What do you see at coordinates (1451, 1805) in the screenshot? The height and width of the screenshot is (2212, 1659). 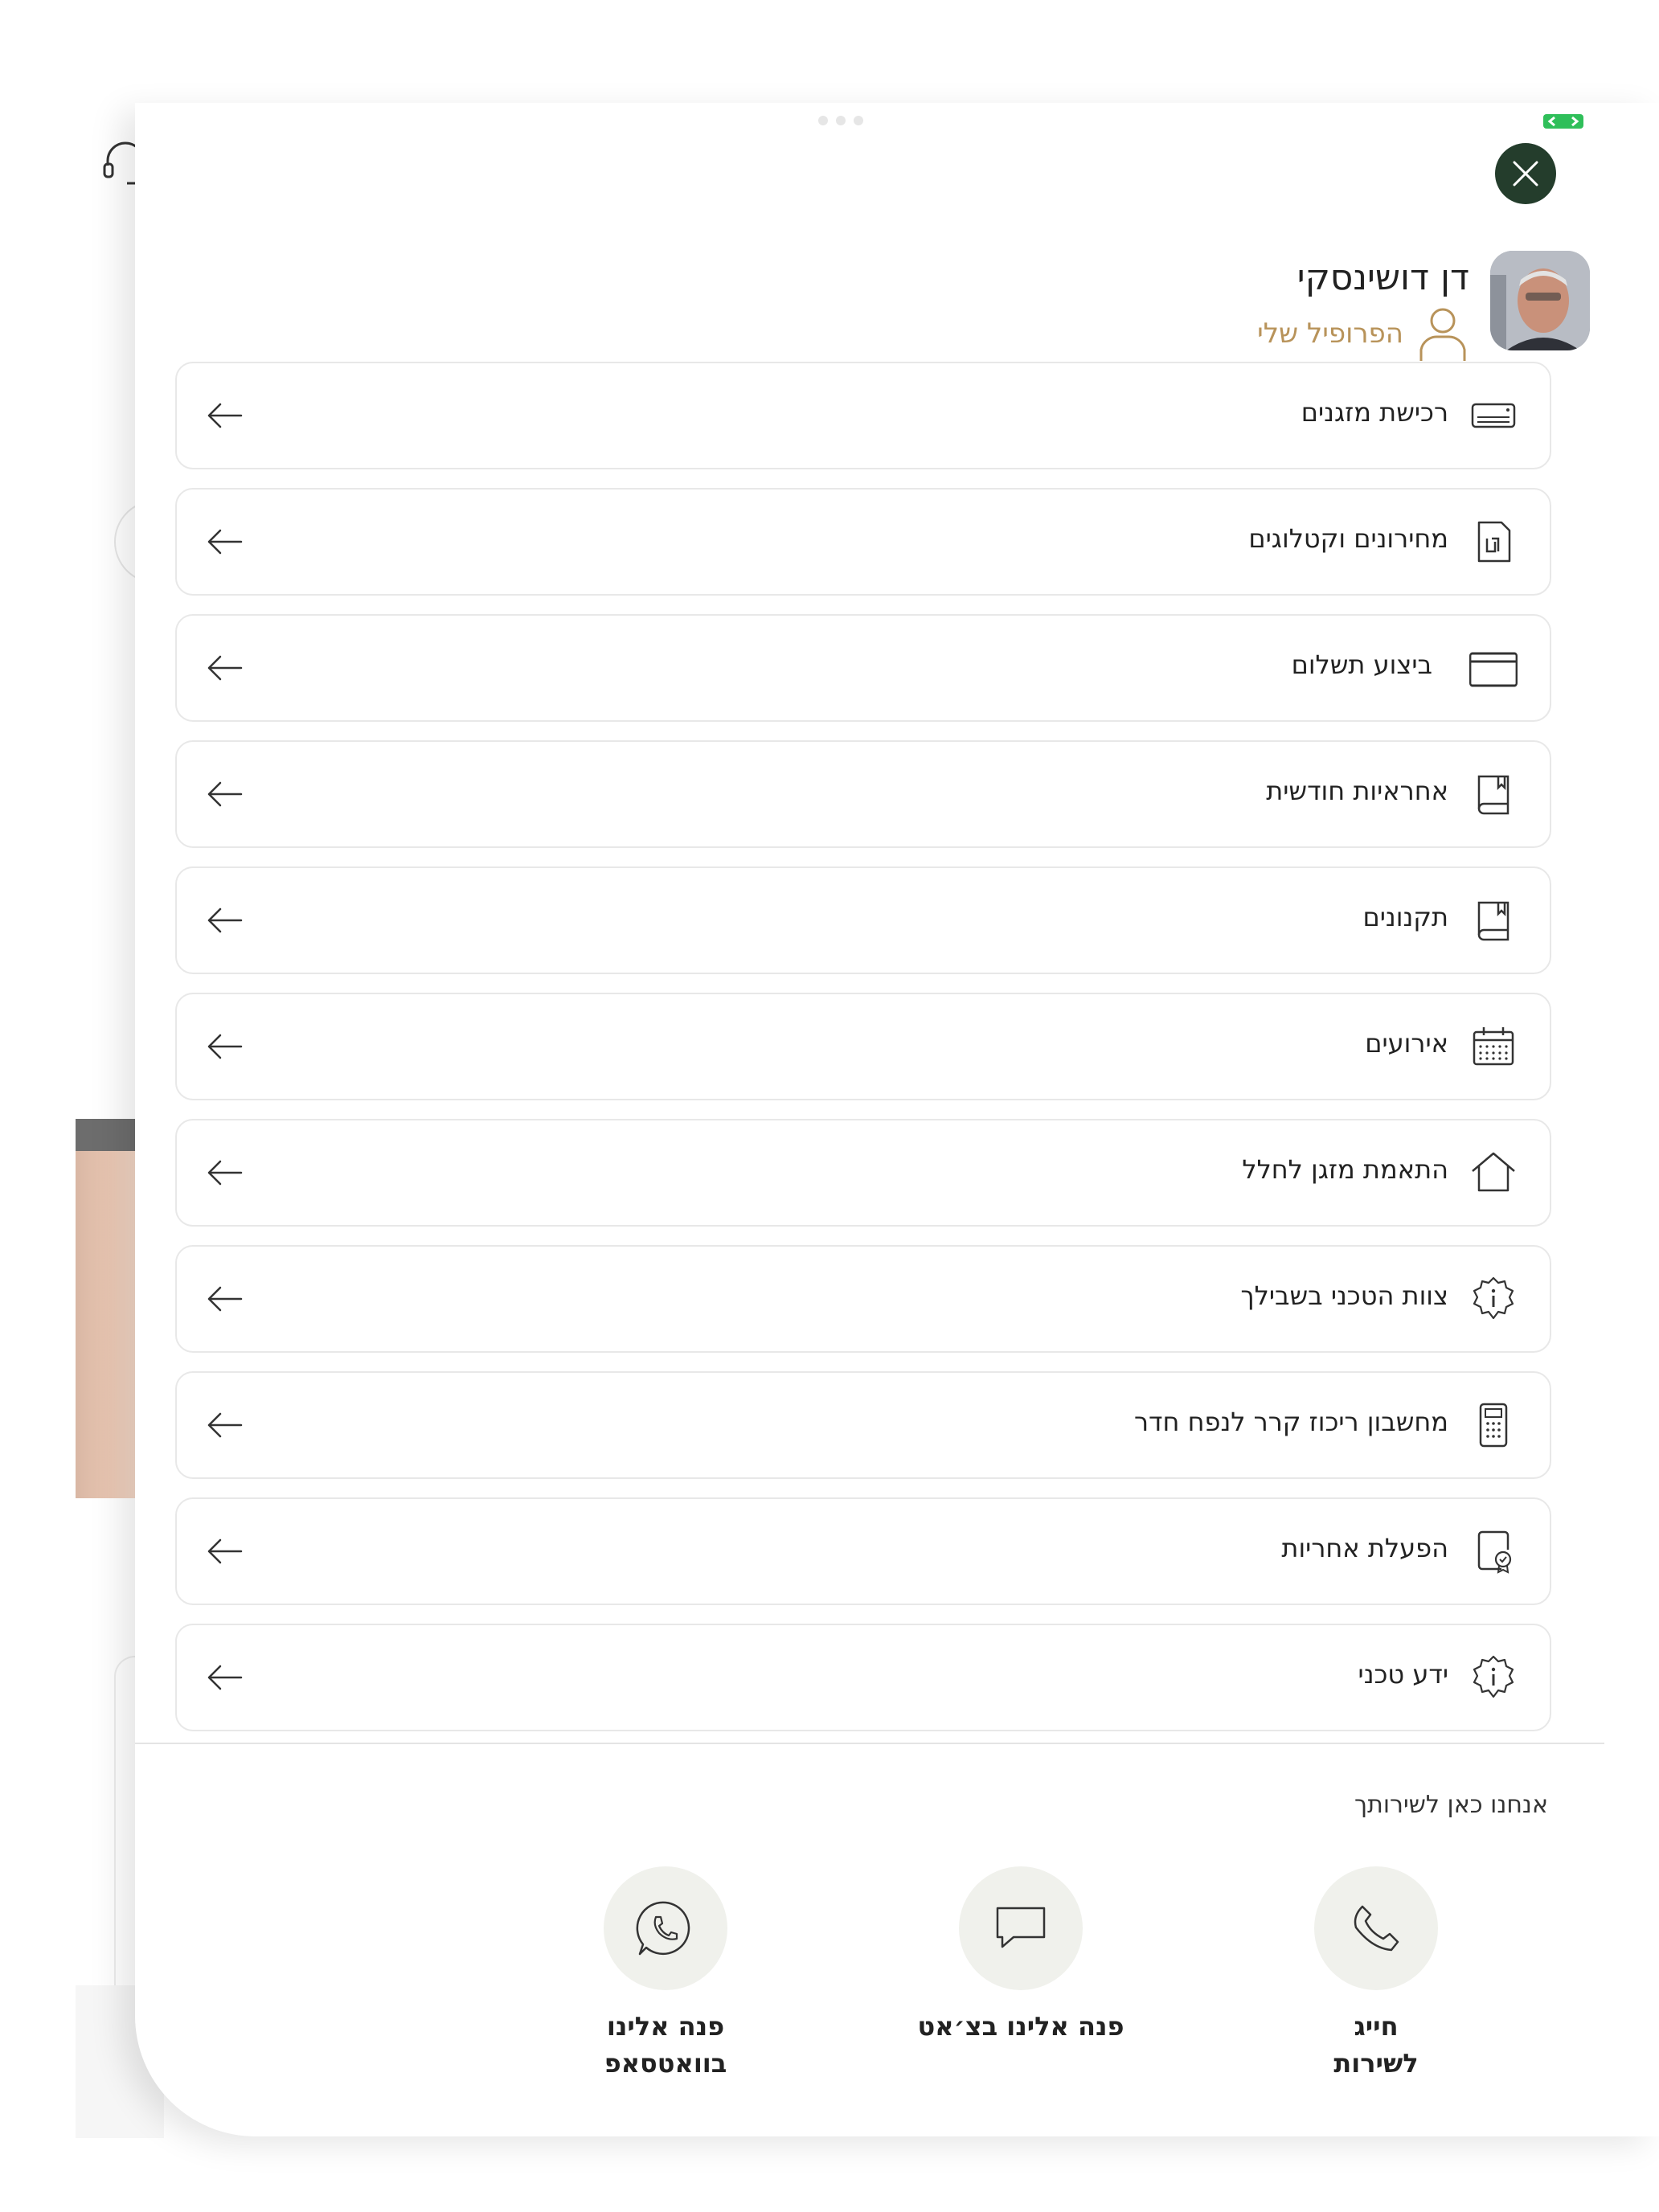 I see `support-title: אנחנו כאן לשירותך` at bounding box center [1451, 1805].